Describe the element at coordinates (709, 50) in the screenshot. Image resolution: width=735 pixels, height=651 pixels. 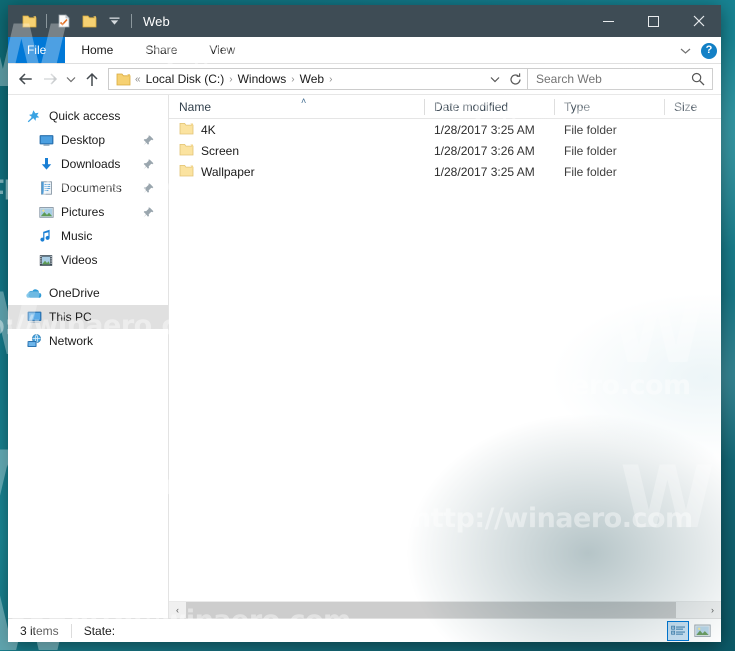
I see `help-icon: ?` at that location.